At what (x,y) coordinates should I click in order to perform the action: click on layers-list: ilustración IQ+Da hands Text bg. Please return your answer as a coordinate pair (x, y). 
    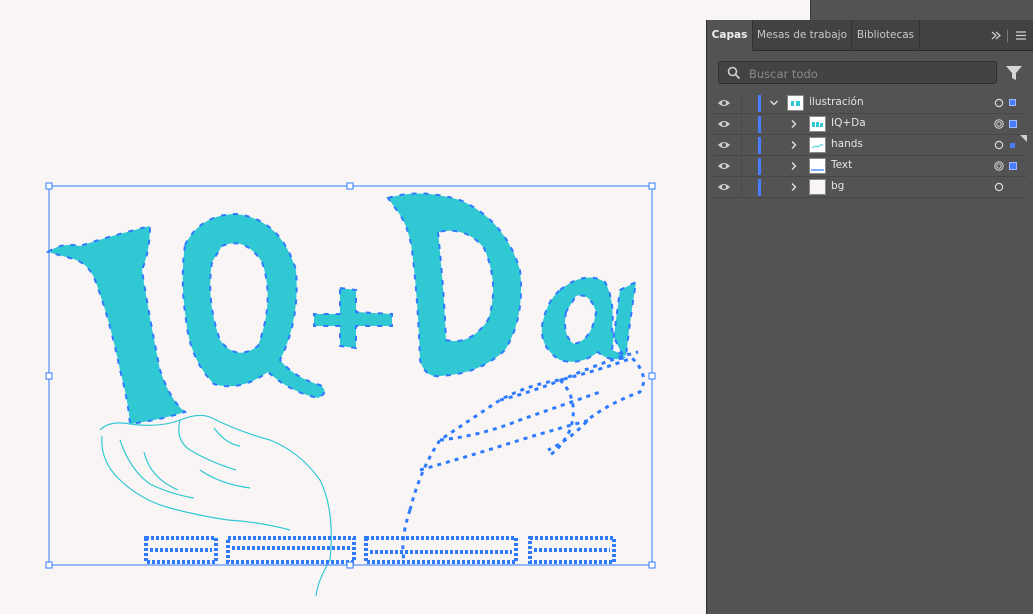
    Looking at the image, I should click on (870, 145).